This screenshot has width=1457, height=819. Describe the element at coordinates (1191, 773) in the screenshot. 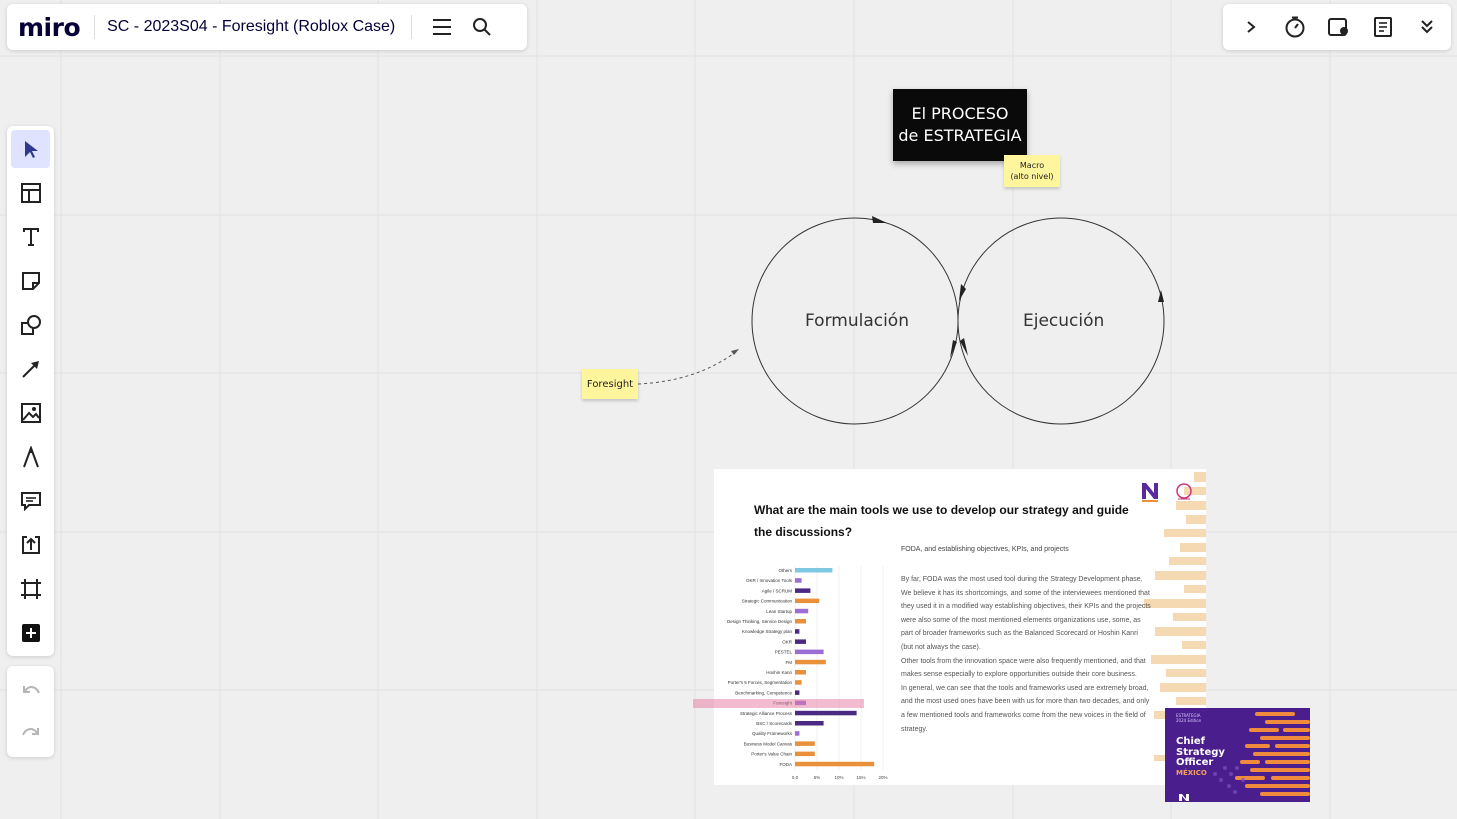

I see `cso-country: MÉXICO` at that location.